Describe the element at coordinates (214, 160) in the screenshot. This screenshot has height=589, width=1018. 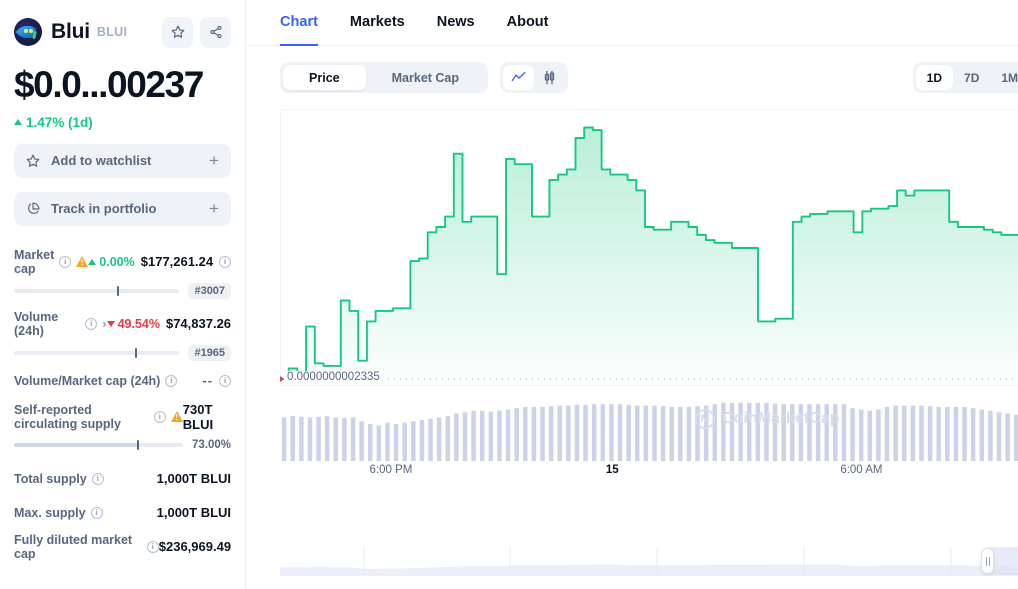
I see `add-to-watchlist-plus: +` at that location.